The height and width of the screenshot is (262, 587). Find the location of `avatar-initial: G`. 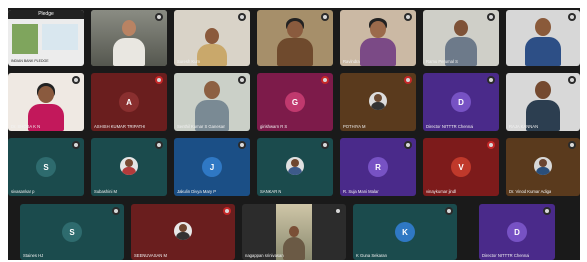

avatar-initial: G is located at coordinates (295, 102).